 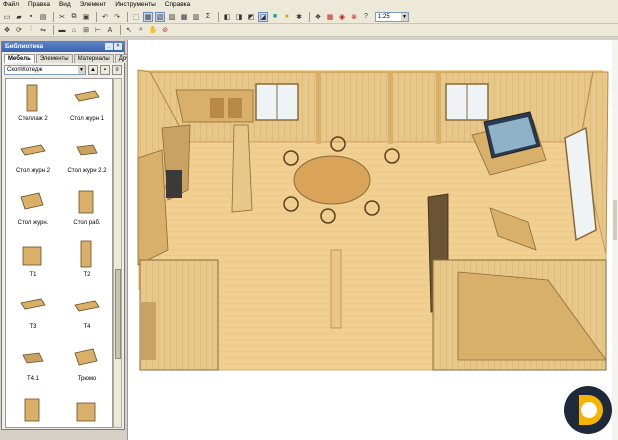 What do you see at coordinates (275, 17) in the screenshot?
I see `cube-icon: ■` at bounding box center [275, 17].